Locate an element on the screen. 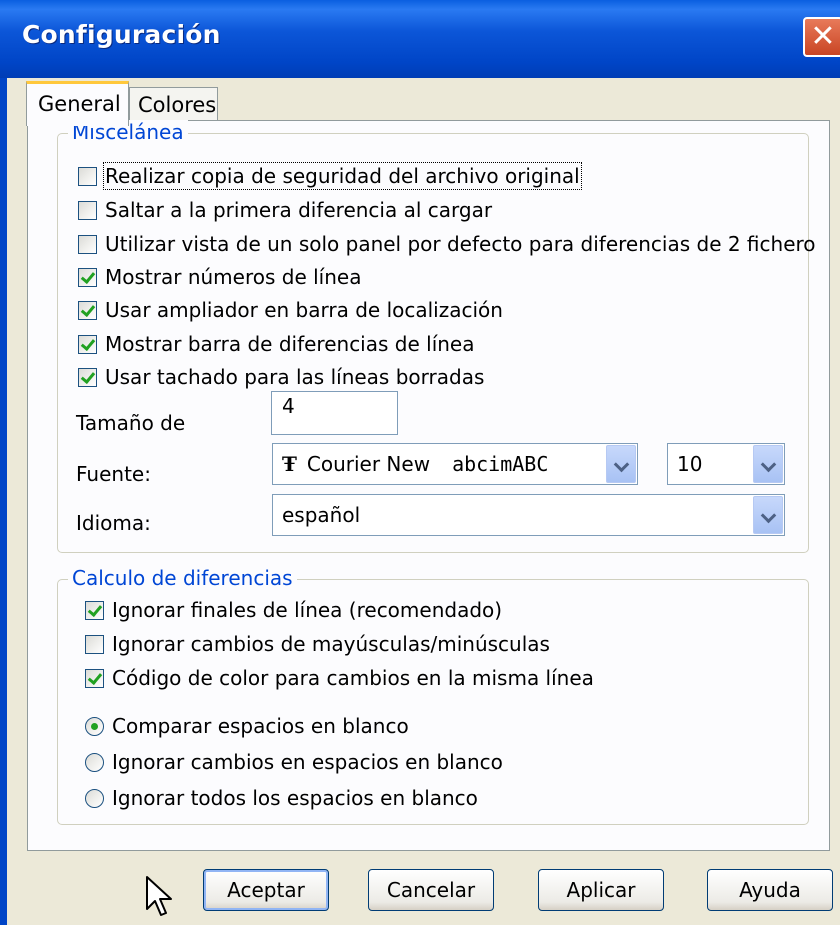  close-icon: ✕ is located at coordinates (823, 36).